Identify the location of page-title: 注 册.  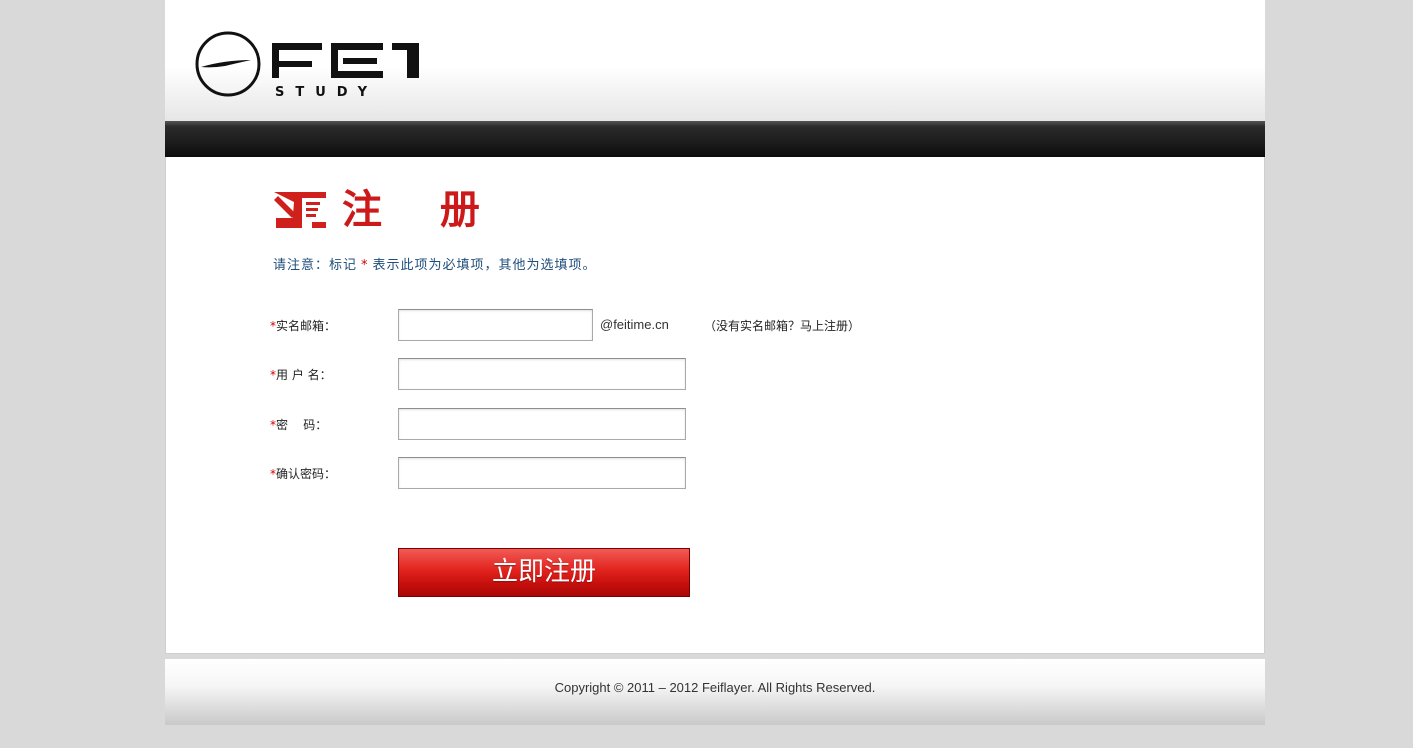
(422, 210).